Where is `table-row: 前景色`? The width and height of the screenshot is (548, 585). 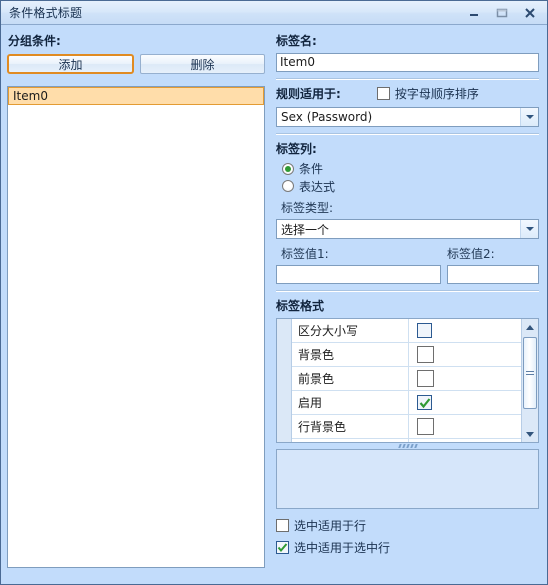 table-row: 前景色 is located at coordinates (406, 379).